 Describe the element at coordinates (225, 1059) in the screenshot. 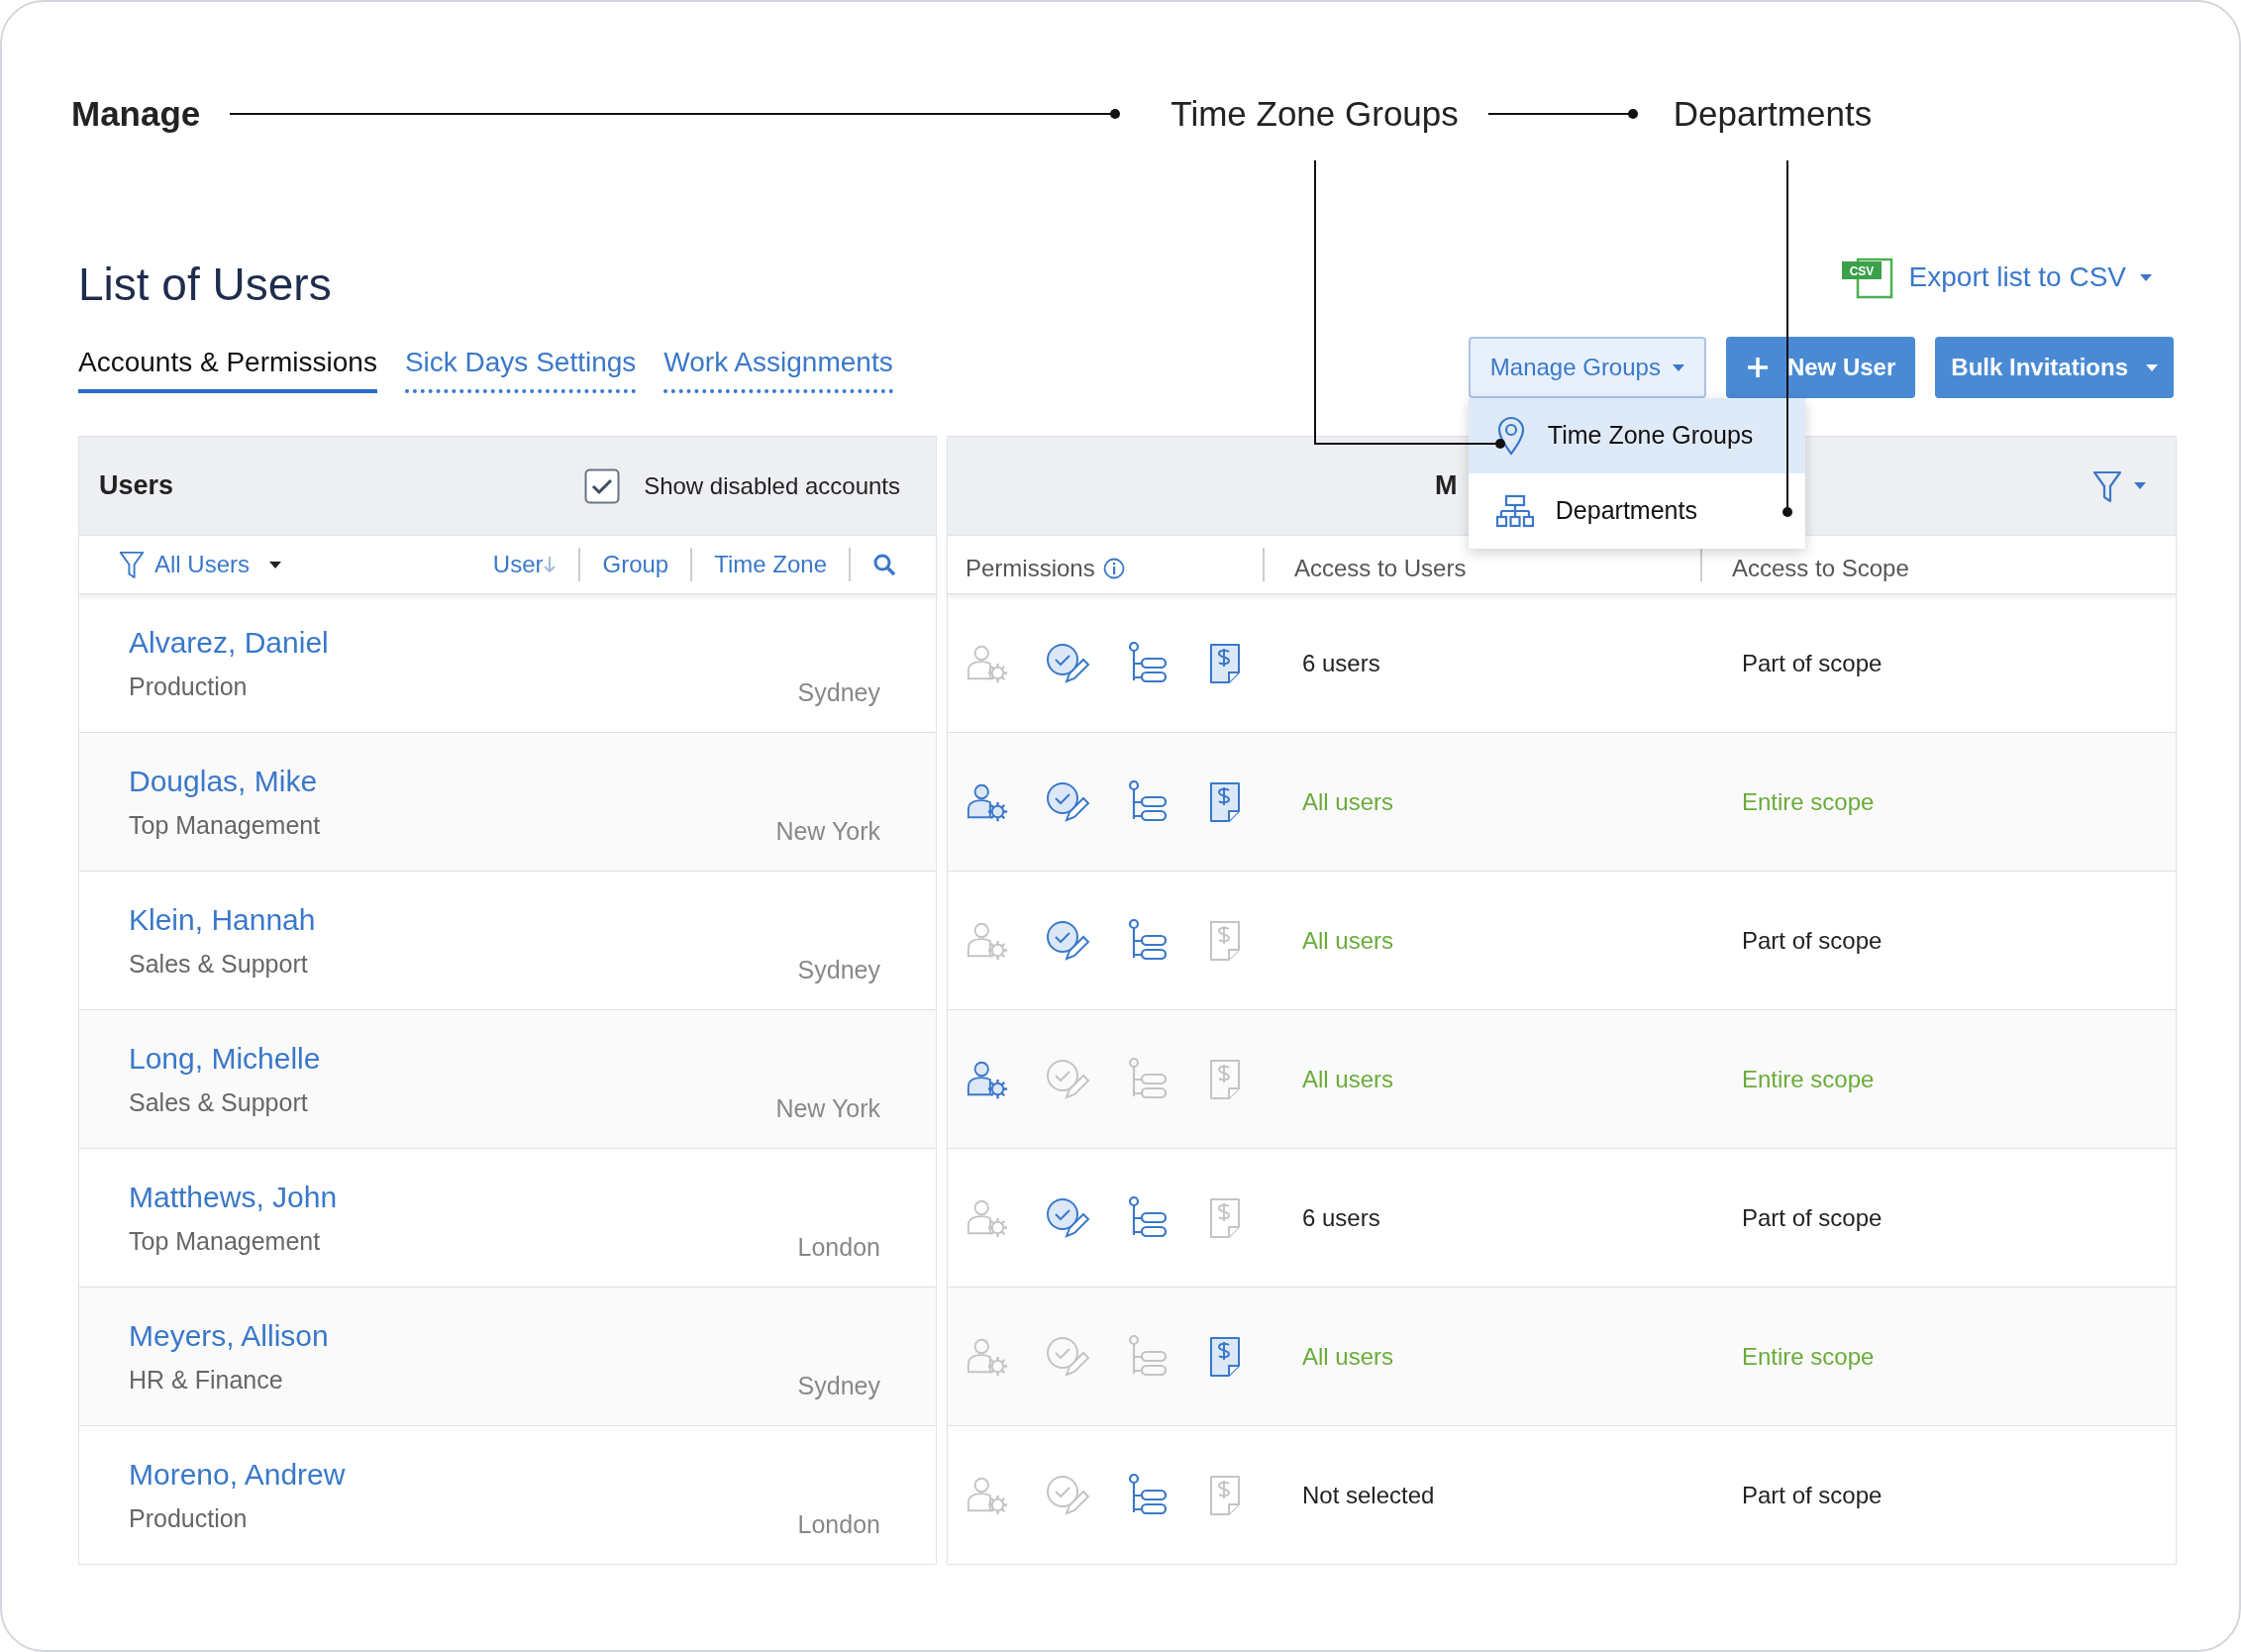

I see `user-name-link: Long, Michelle` at that location.